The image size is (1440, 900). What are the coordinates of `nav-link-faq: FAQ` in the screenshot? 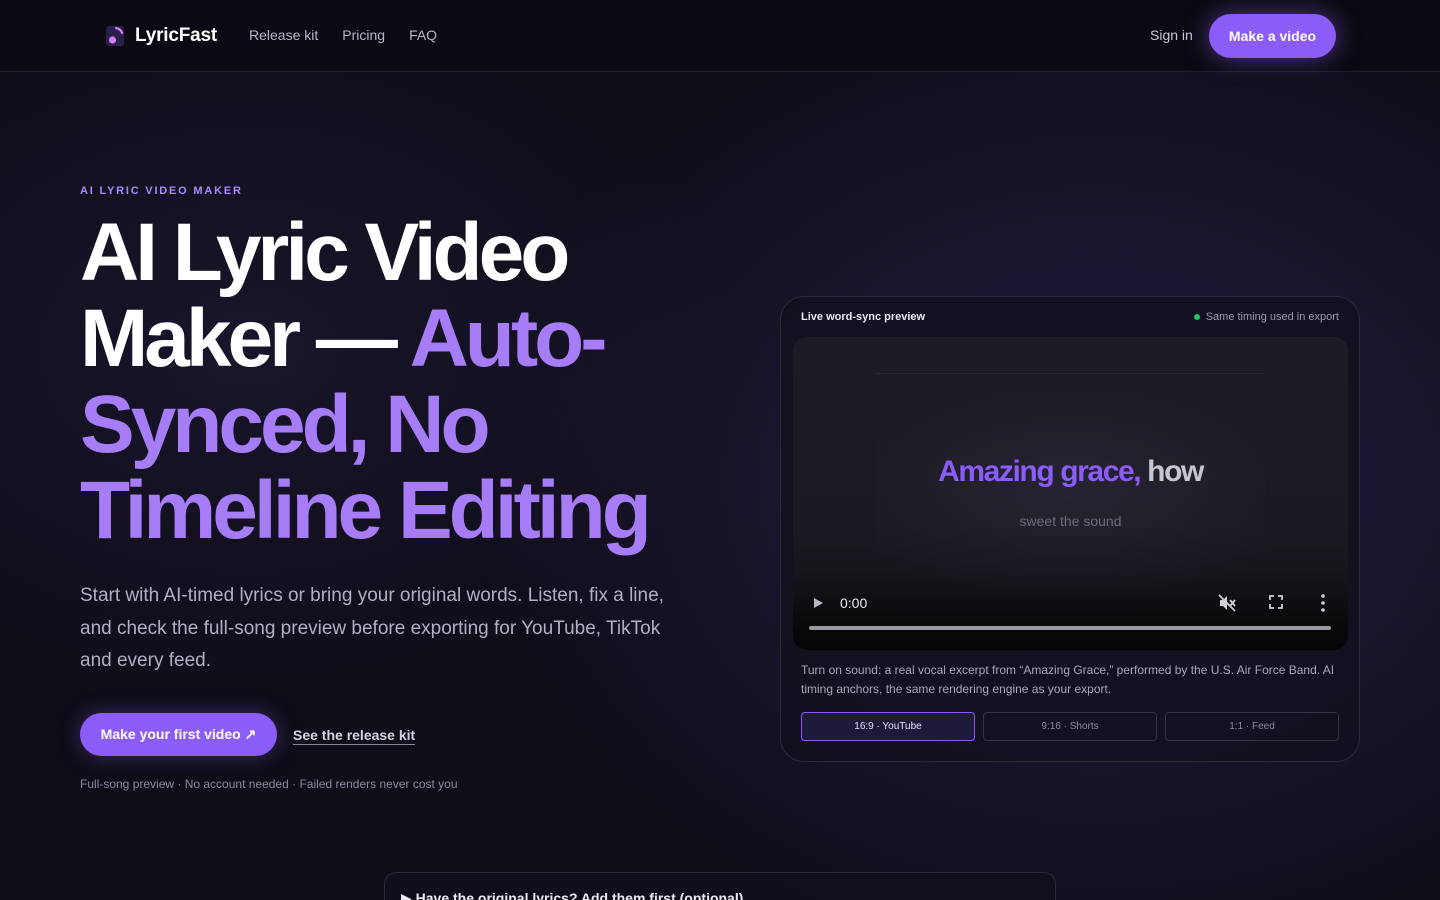 It's located at (423, 35).